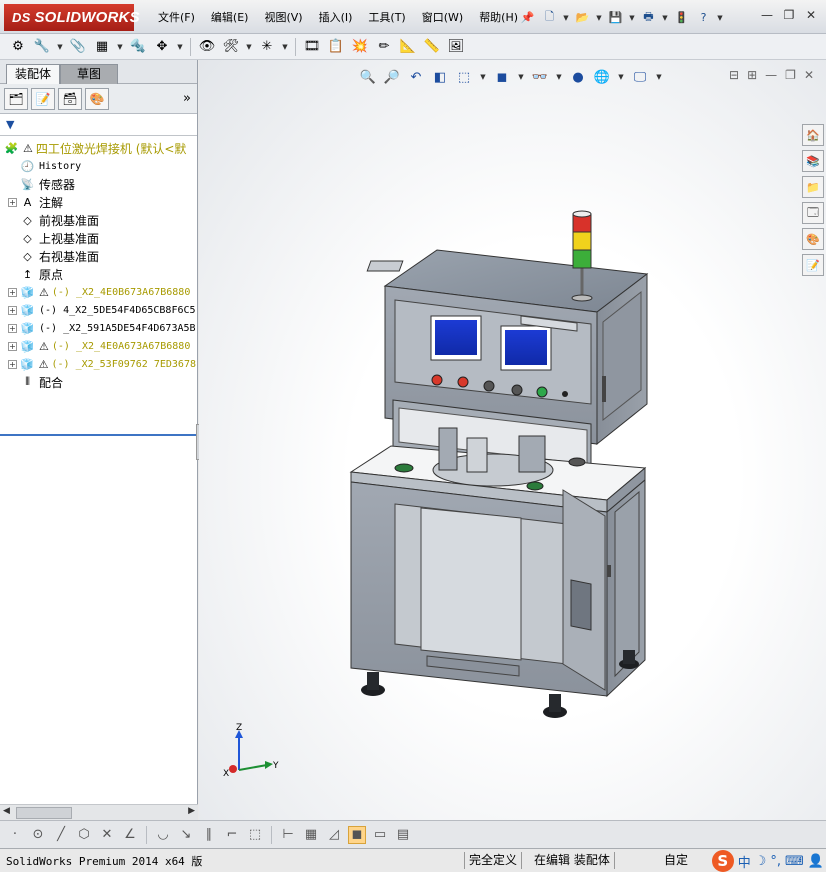  What do you see at coordinates (336, 18) in the screenshot?
I see `menu-item: 插入(I)` at bounding box center [336, 18].